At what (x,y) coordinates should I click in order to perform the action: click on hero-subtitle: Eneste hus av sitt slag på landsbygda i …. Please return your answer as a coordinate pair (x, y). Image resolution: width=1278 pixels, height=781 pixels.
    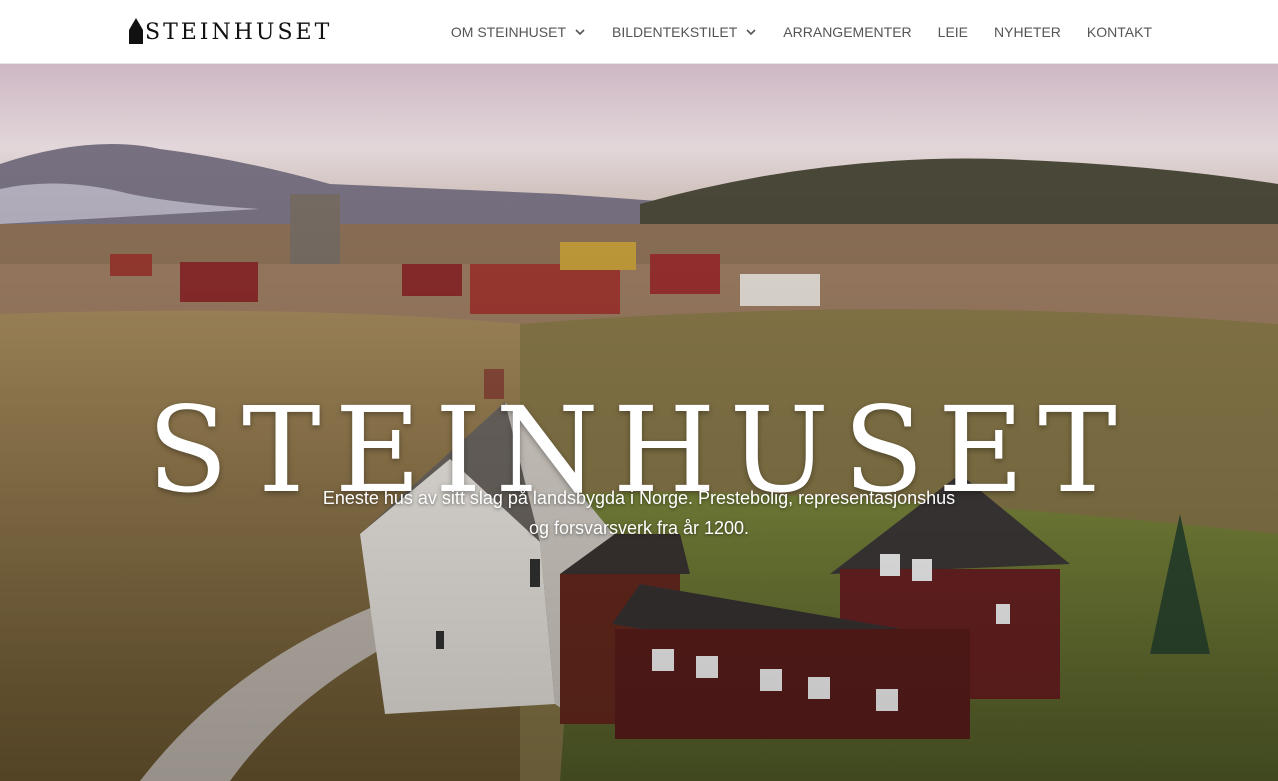
    Looking at the image, I should click on (639, 513).